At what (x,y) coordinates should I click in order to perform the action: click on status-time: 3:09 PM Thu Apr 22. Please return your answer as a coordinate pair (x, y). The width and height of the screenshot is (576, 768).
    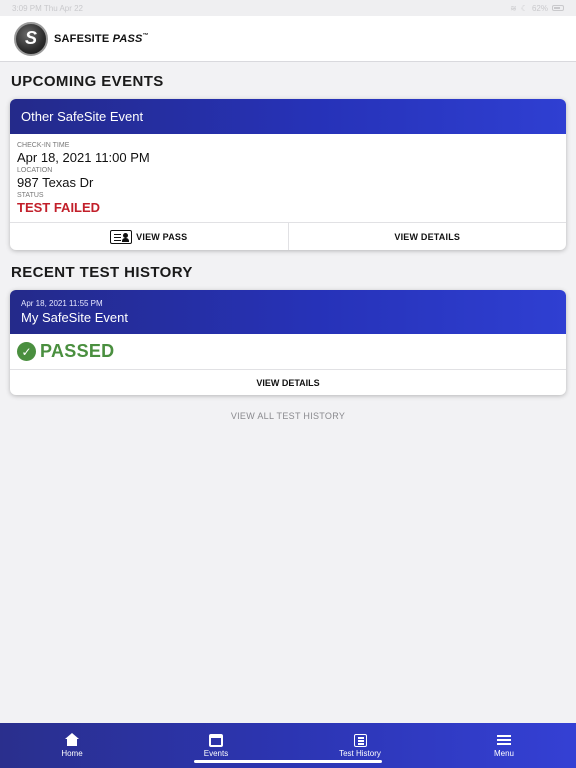
    Looking at the image, I should click on (48, 8).